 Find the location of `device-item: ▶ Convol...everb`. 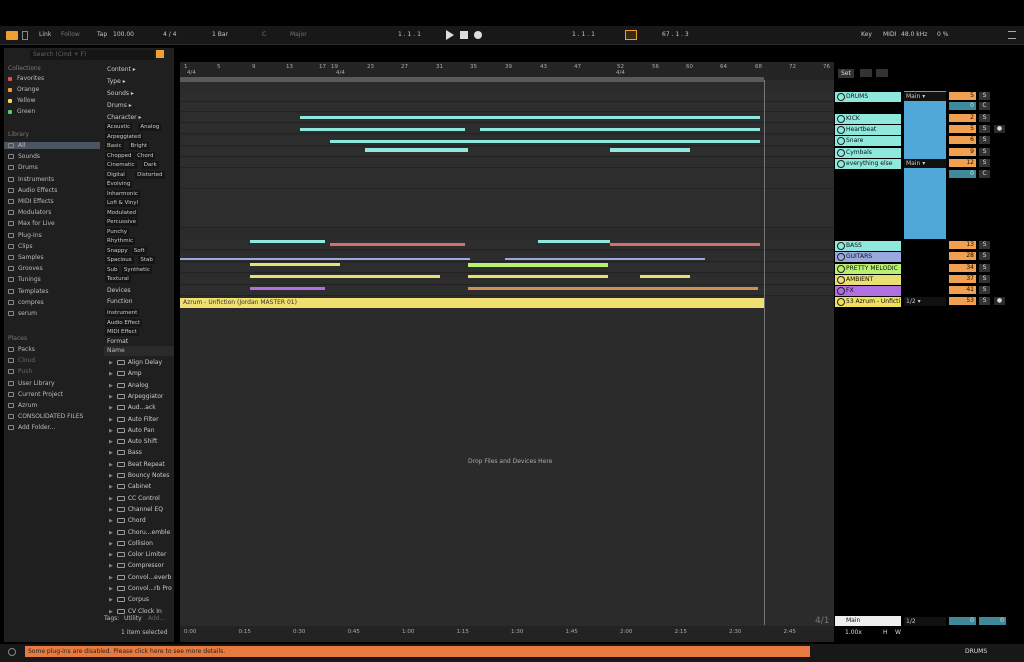

device-item: ▶ Convol...everb is located at coordinates (140, 577).